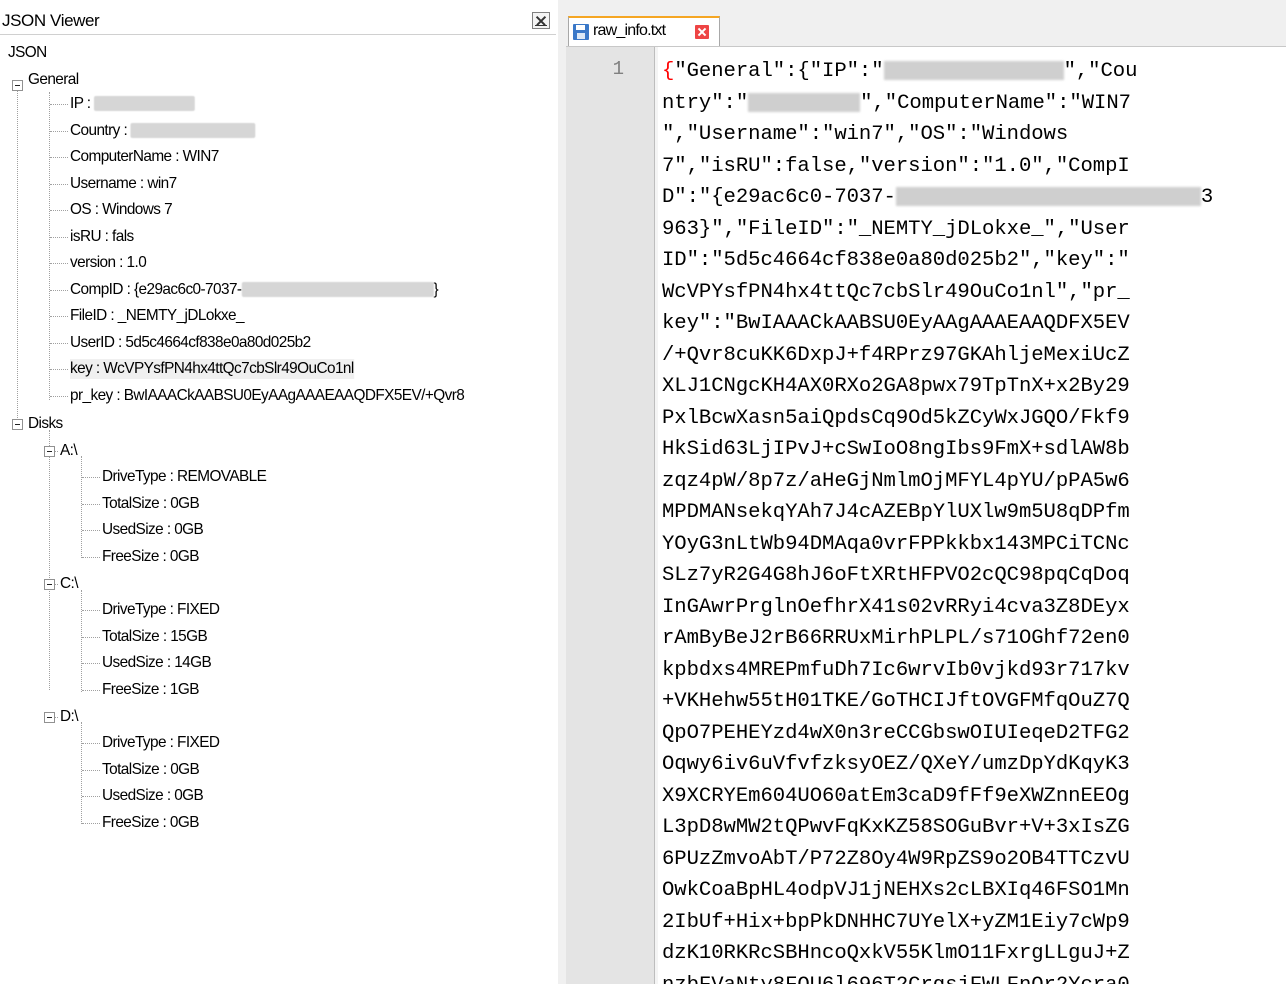  What do you see at coordinates (69, 584) in the screenshot?
I see `tree-node-drive: C:\` at bounding box center [69, 584].